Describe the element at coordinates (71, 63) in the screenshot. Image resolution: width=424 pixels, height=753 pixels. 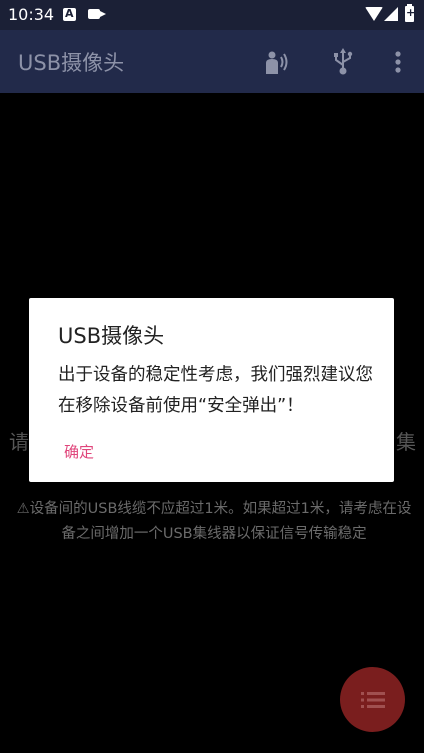
I see `app-title: USB摄像头` at that location.